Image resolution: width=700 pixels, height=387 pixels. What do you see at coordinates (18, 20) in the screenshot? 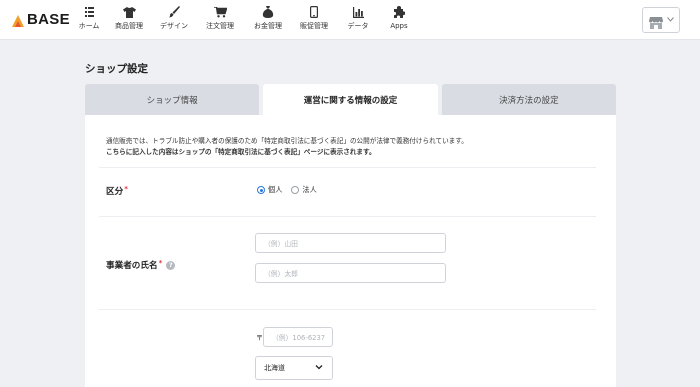
I see `logo-mark-icon` at bounding box center [18, 20].